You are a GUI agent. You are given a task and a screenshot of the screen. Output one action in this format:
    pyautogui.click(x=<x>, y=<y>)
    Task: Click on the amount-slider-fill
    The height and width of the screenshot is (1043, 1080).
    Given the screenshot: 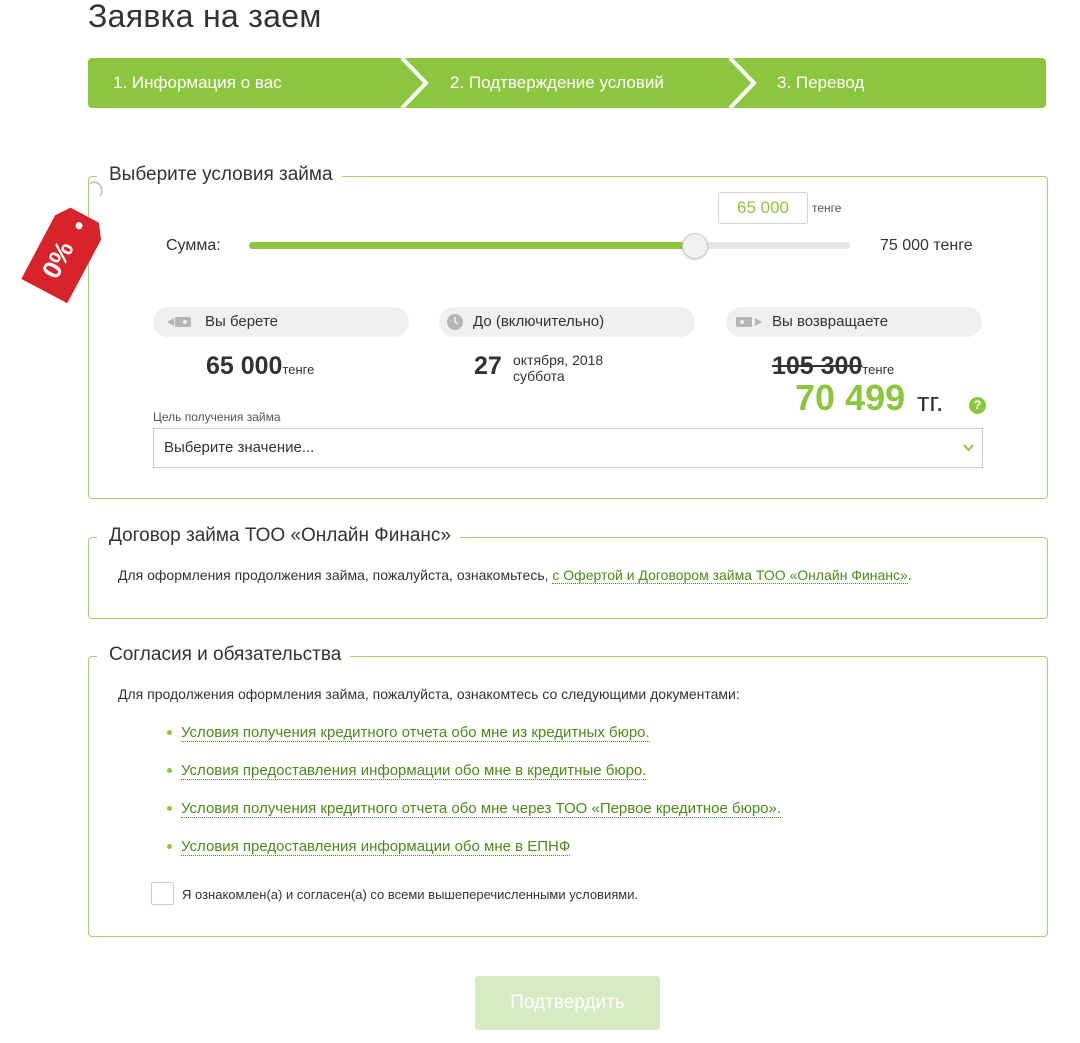 What is the action you would take?
    pyautogui.click(x=471, y=245)
    